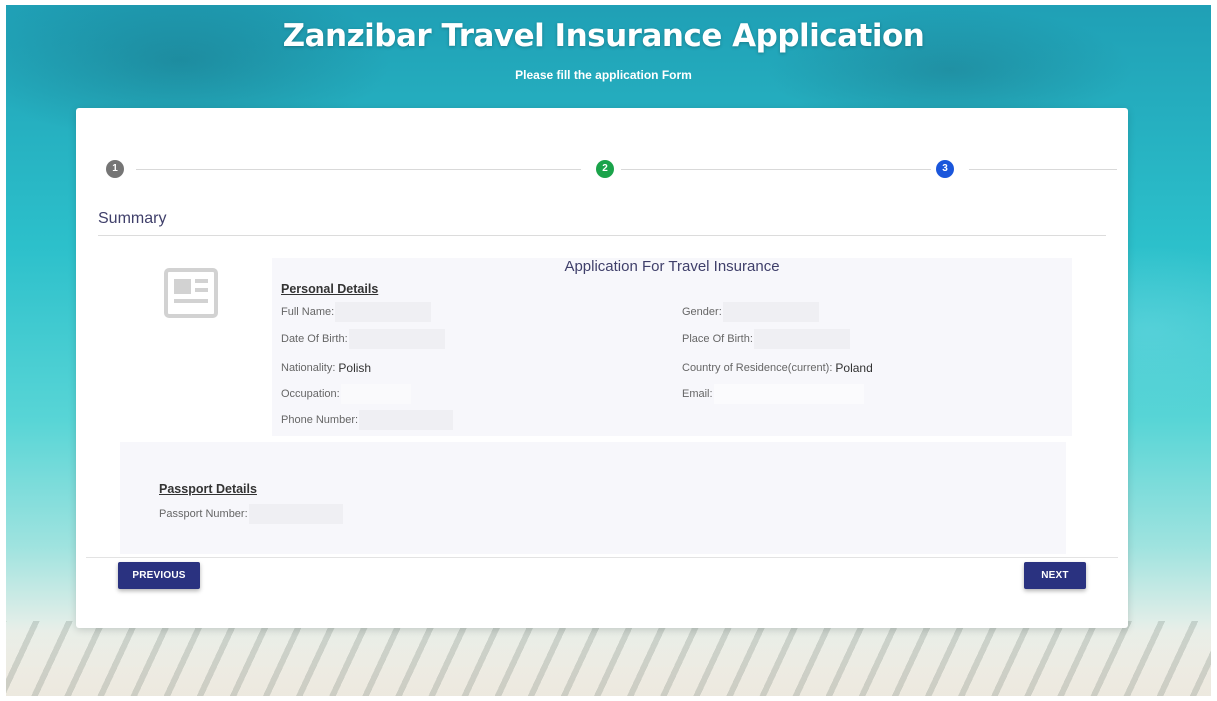  What do you see at coordinates (602, 148) in the screenshot?
I see `stepper: 1 2 3` at bounding box center [602, 148].